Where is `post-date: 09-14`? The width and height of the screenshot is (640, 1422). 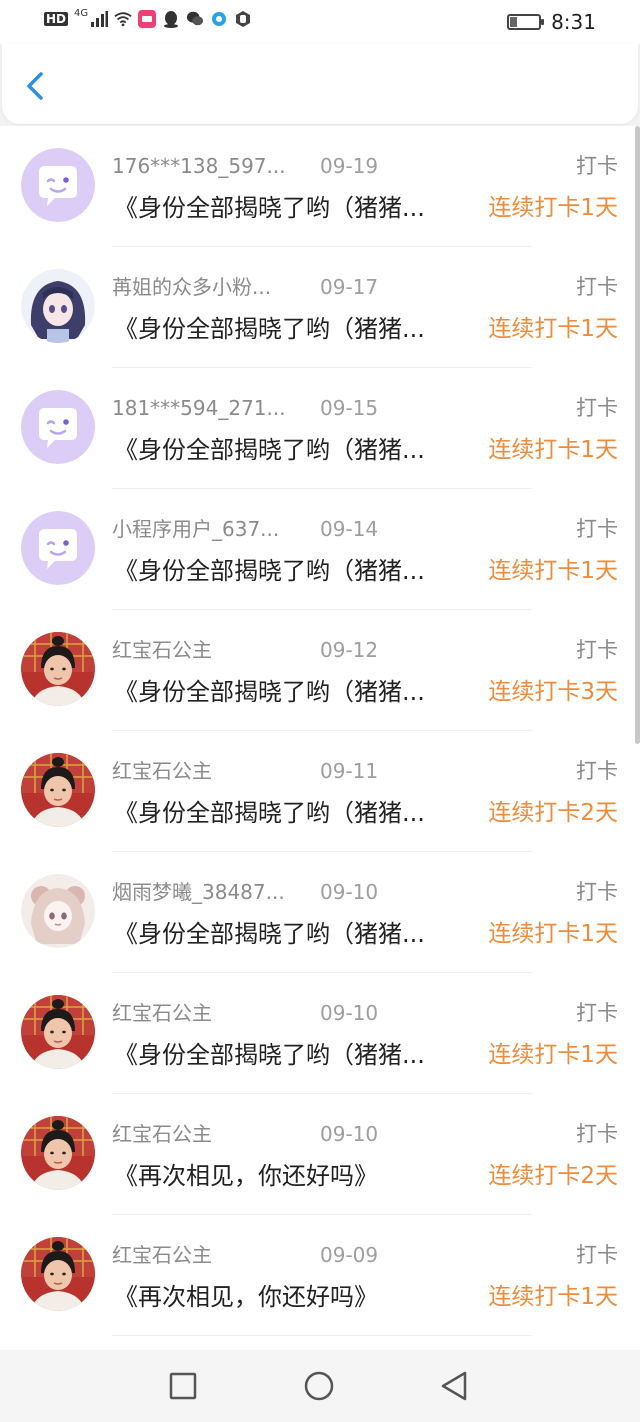 post-date: 09-14 is located at coordinates (349, 529).